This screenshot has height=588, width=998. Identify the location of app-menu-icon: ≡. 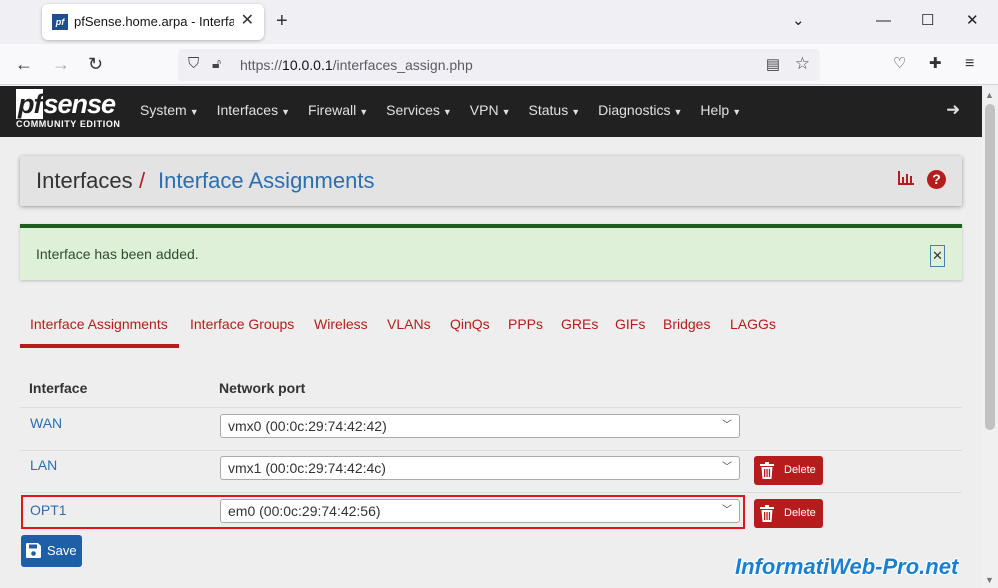
(969, 64).